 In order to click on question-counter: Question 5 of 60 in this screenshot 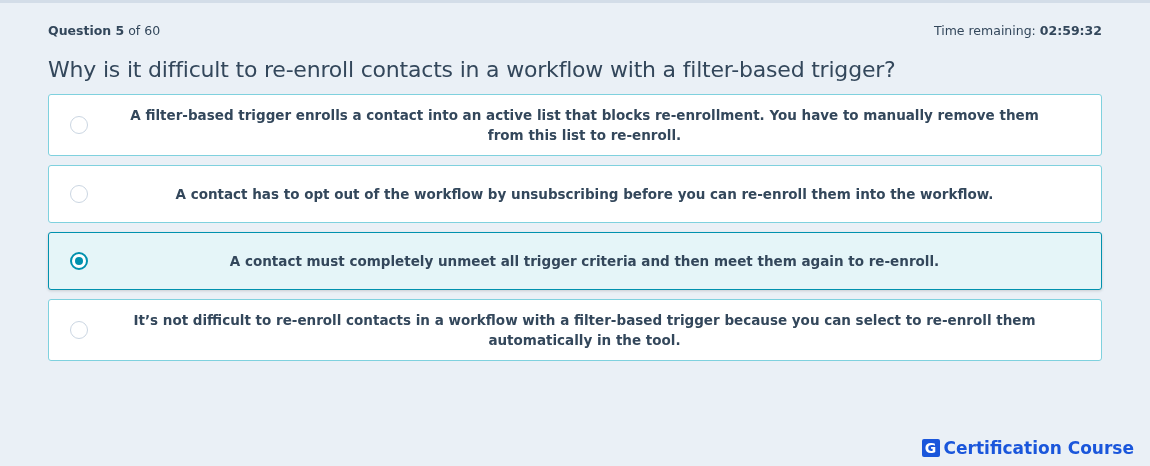, I will do `click(104, 30)`.